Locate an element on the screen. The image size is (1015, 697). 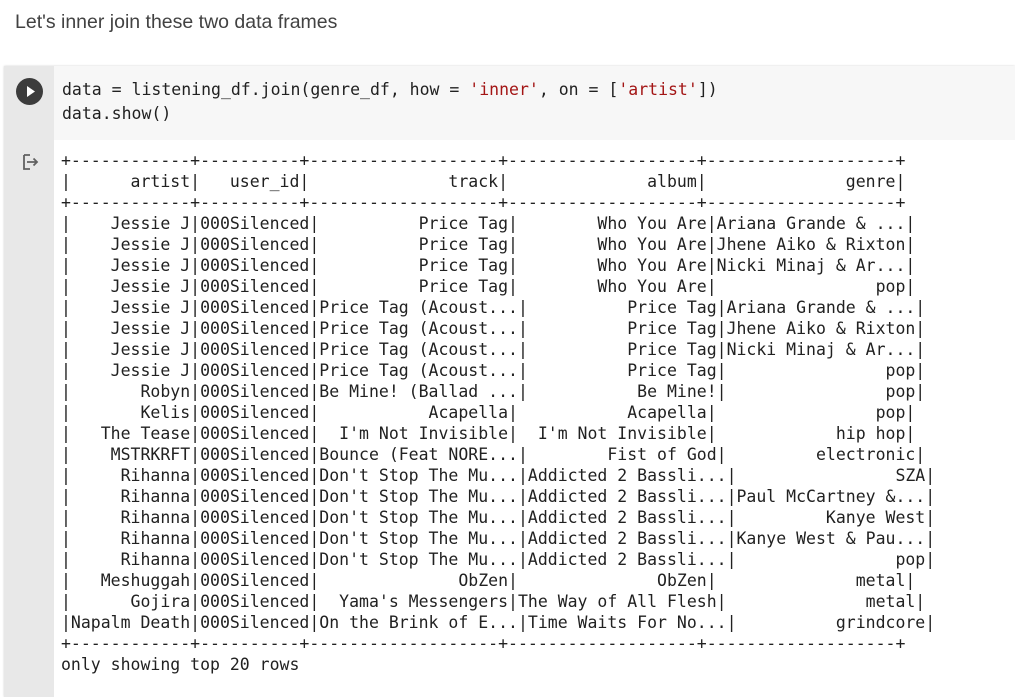
table-header: | artist| user_id| track| album| genre| is located at coordinates (483, 181).